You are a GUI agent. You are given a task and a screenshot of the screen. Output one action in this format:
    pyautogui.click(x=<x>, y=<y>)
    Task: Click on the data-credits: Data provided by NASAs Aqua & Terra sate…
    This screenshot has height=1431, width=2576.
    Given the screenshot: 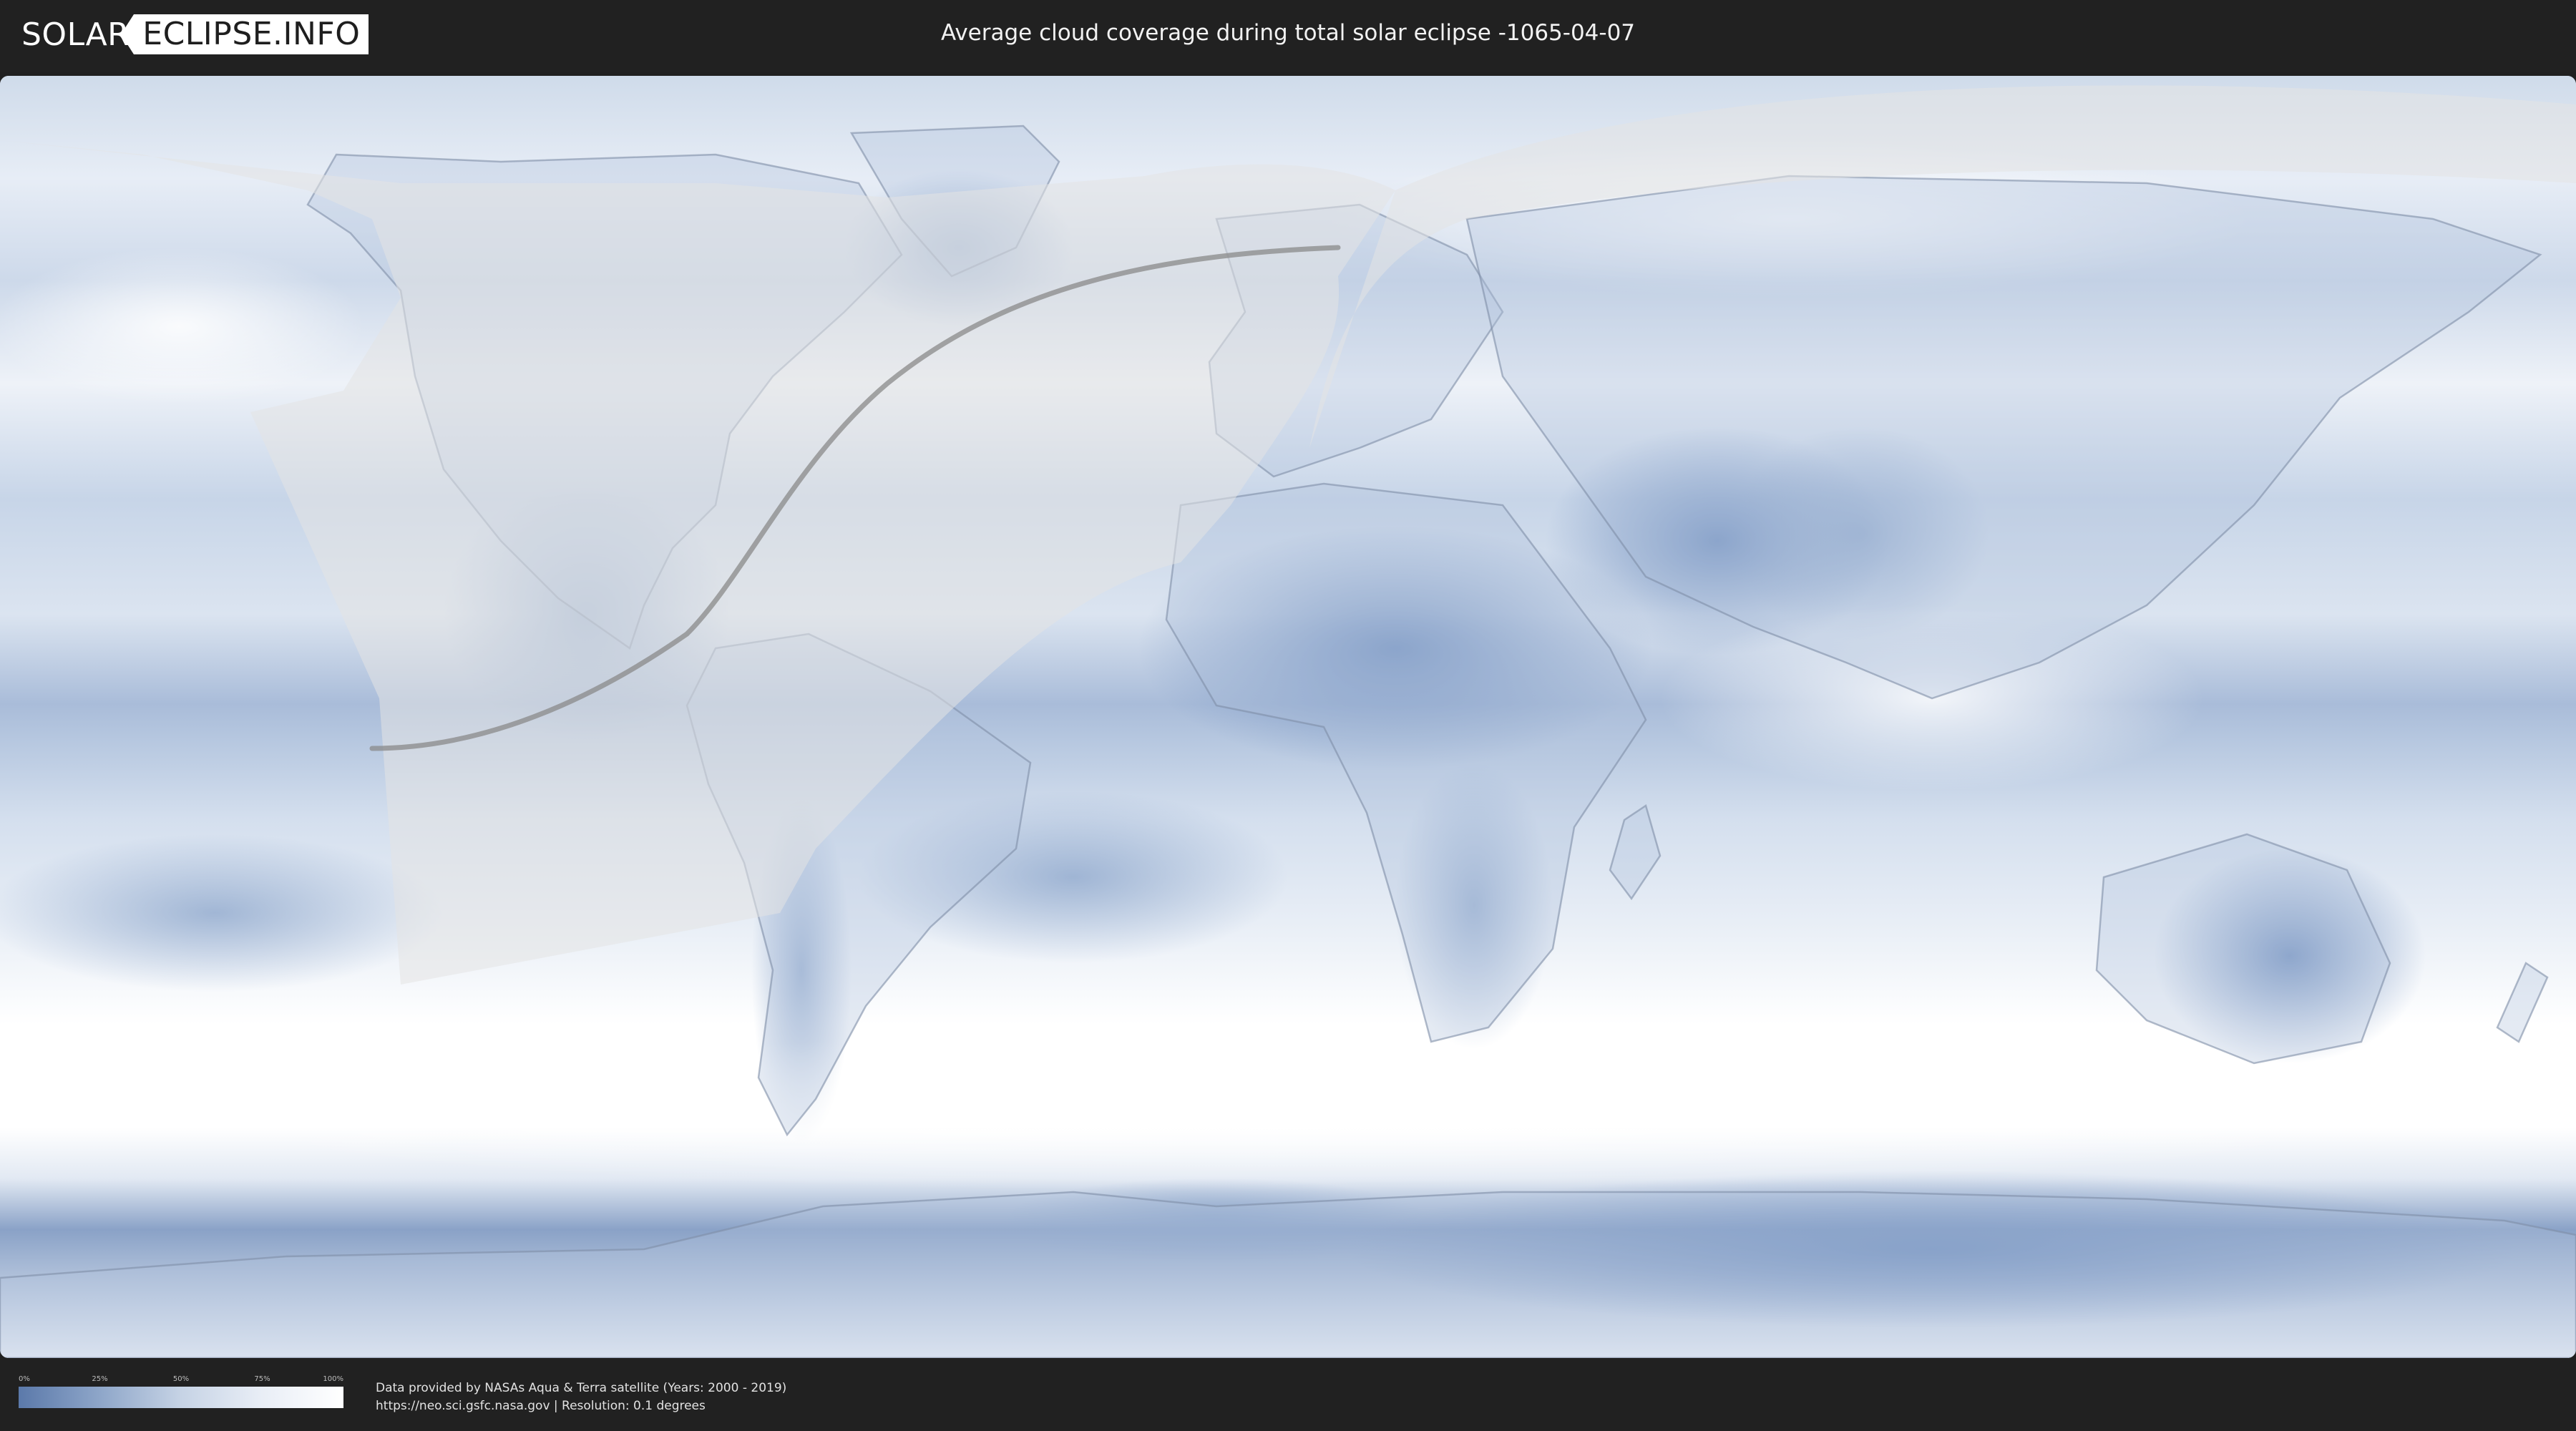 What is the action you would take?
    pyautogui.click(x=581, y=1397)
    